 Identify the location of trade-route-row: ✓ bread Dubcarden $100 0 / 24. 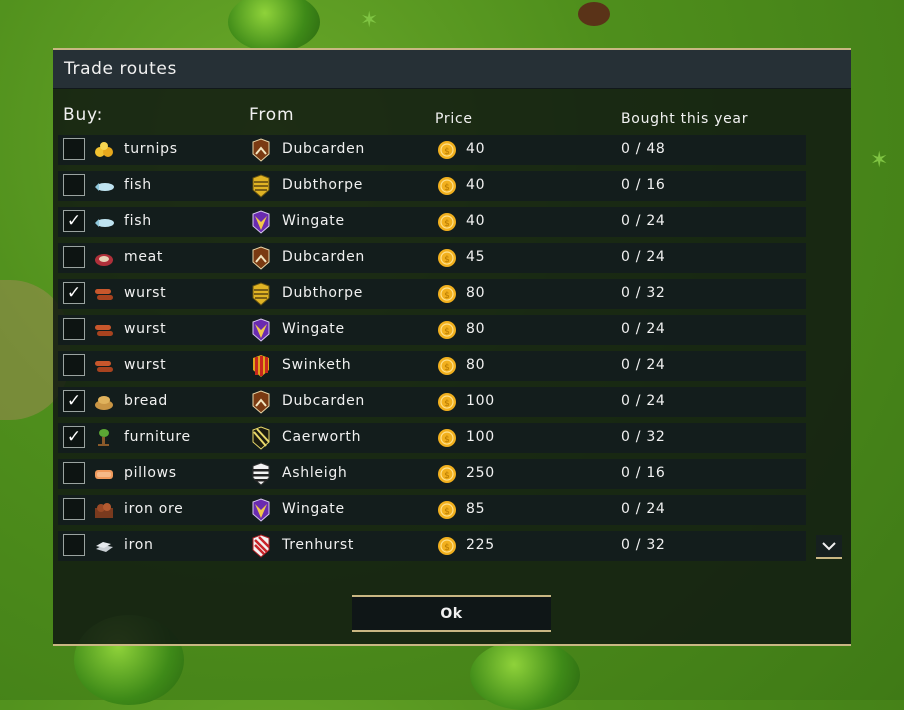
(432, 402).